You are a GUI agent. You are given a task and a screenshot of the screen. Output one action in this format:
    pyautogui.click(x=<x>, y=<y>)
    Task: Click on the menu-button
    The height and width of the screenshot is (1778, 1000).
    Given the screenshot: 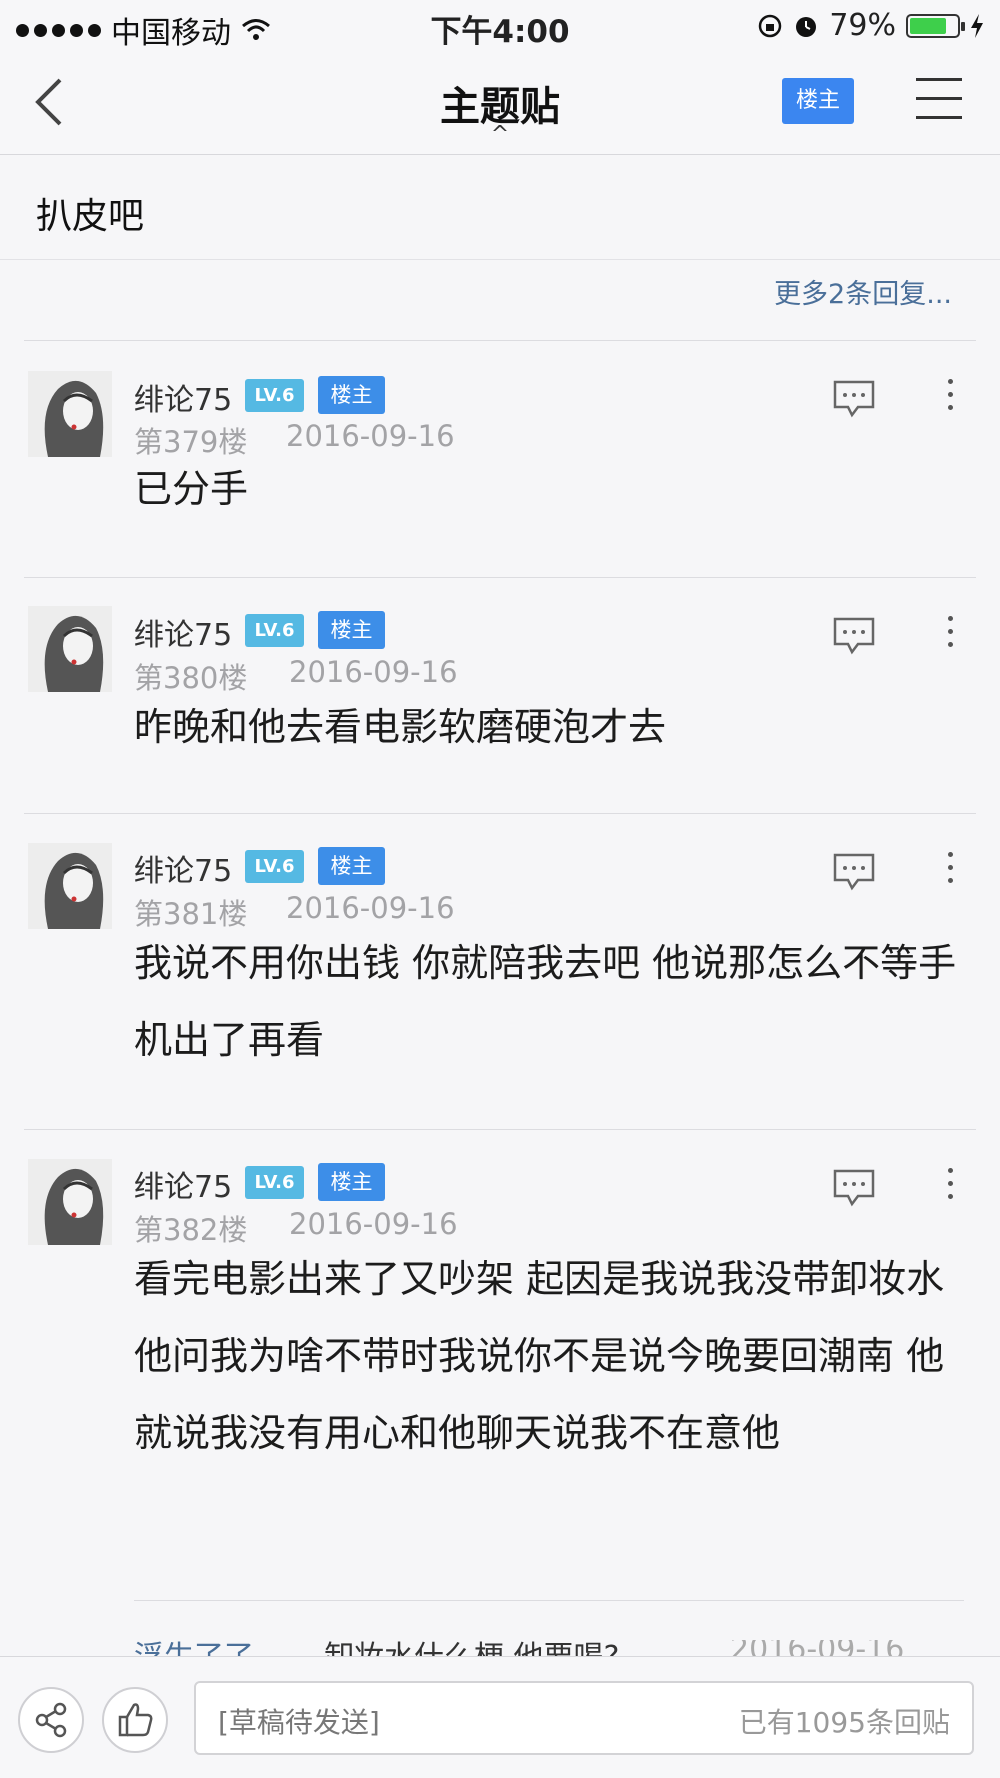 What is the action you would take?
    pyautogui.click(x=939, y=100)
    